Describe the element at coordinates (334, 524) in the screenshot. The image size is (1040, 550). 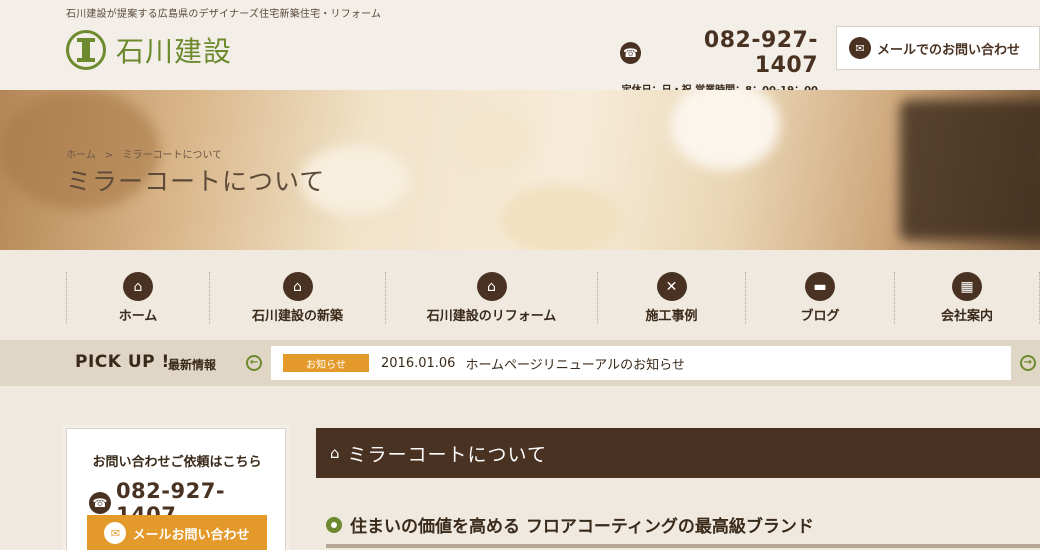
I see `bullet-icon` at that location.